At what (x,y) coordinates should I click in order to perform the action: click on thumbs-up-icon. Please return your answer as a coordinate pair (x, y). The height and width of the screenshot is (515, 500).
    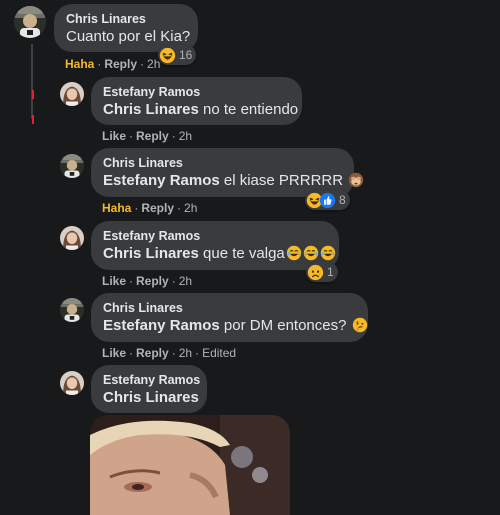
    Looking at the image, I should click on (327, 200).